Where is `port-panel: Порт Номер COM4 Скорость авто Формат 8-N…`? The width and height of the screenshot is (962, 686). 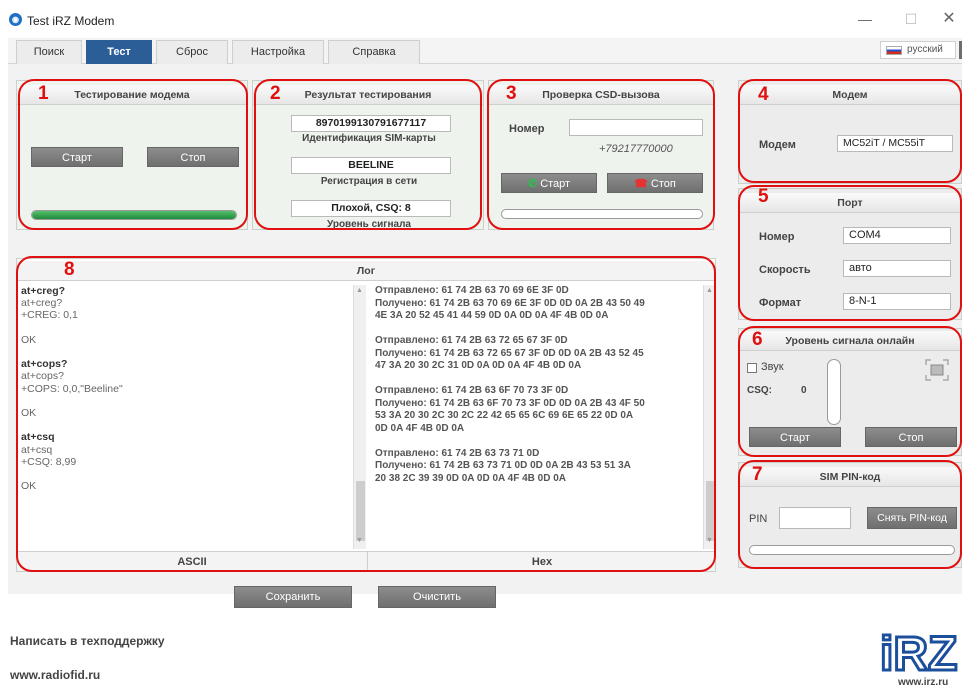
port-panel: Порт Номер COM4 Скорость авто Формат 8-N… is located at coordinates (850, 254).